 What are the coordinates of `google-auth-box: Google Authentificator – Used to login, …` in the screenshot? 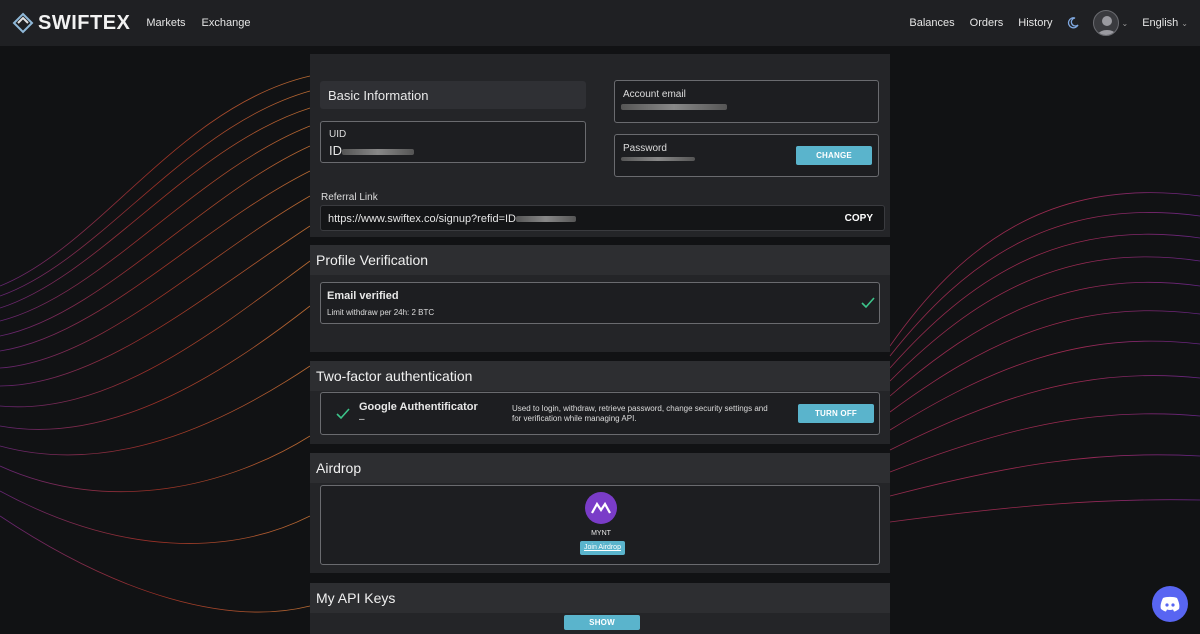 It's located at (600, 413).